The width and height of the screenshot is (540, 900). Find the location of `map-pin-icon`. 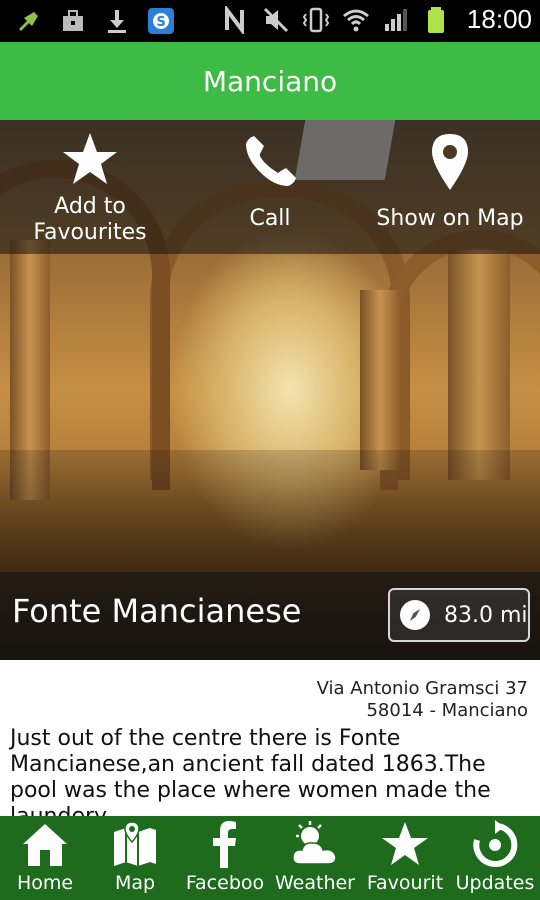

map-pin-icon is located at coordinates (450, 162).